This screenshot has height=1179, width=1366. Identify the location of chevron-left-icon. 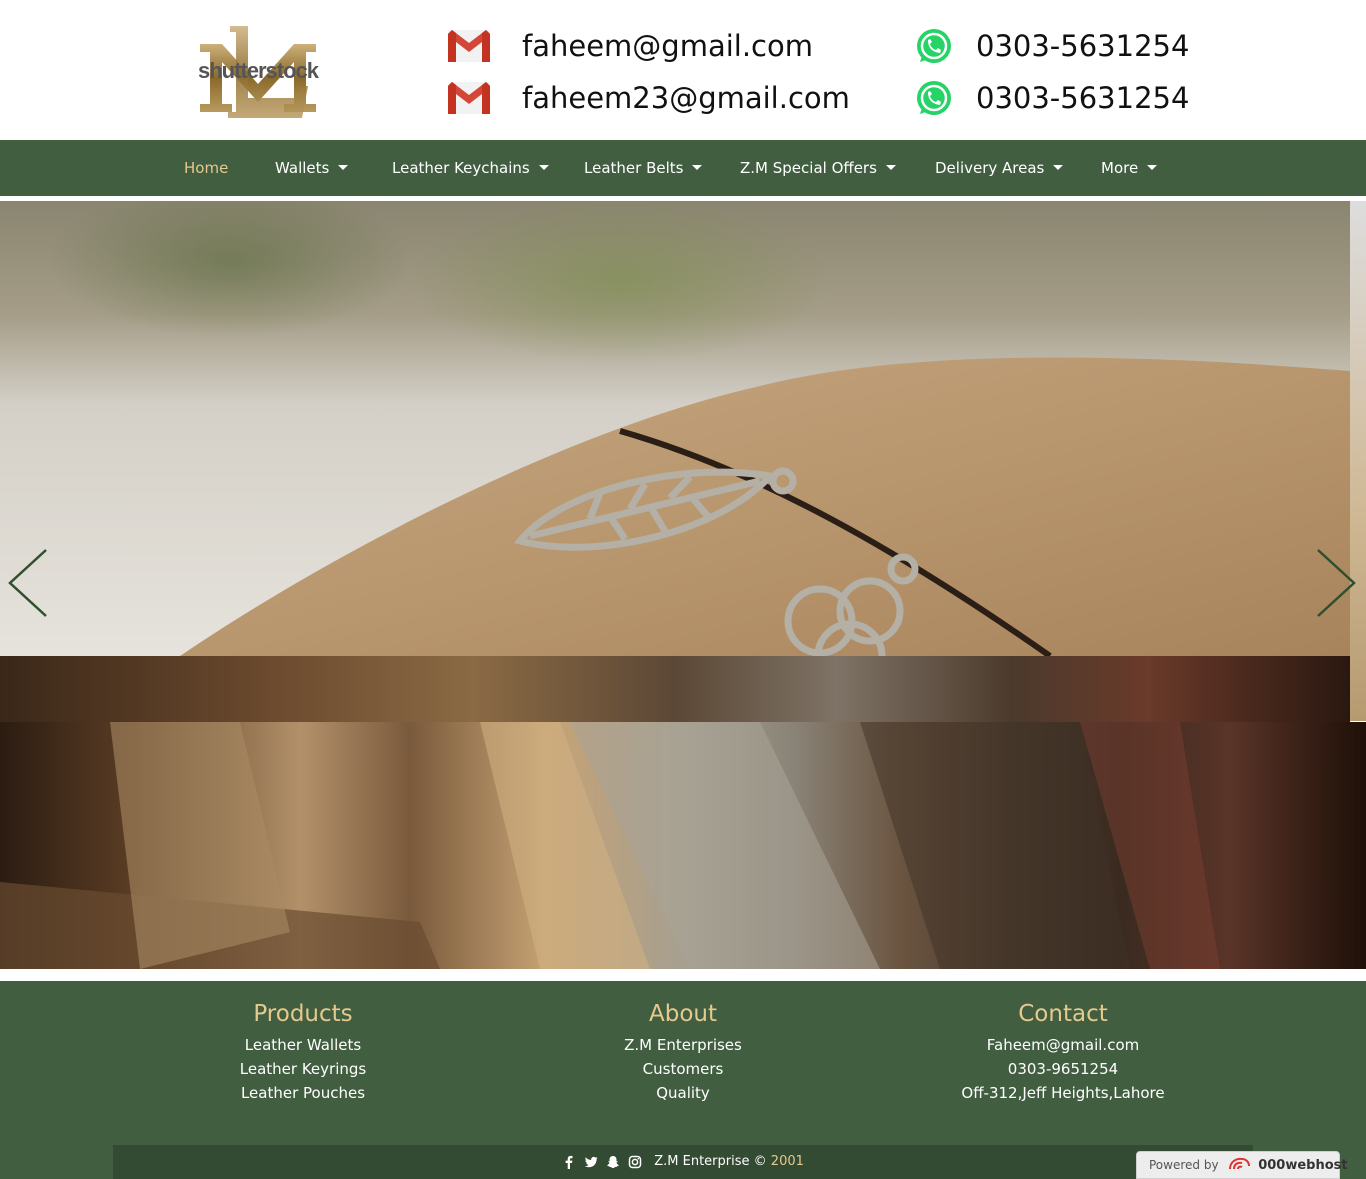
(27, 583).